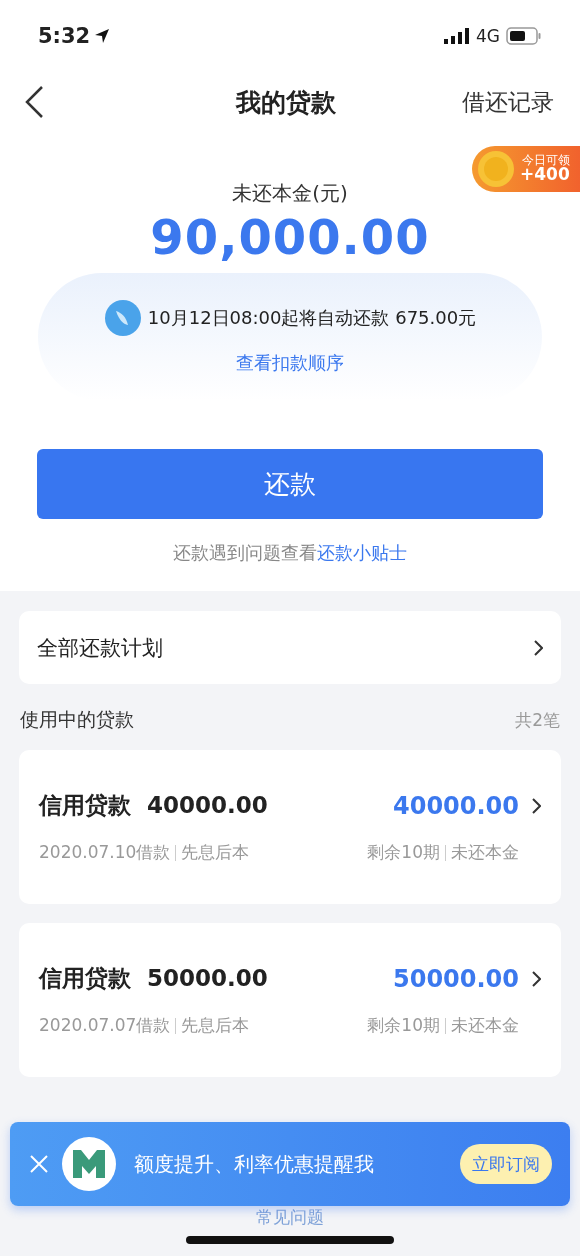 Image resolution: width=580 pixels, height=1256 pixels. What do you see at coordinates (89, 1164) in the screenshot?
I see `letter-m-icon` at bounding box center [89, 1164].